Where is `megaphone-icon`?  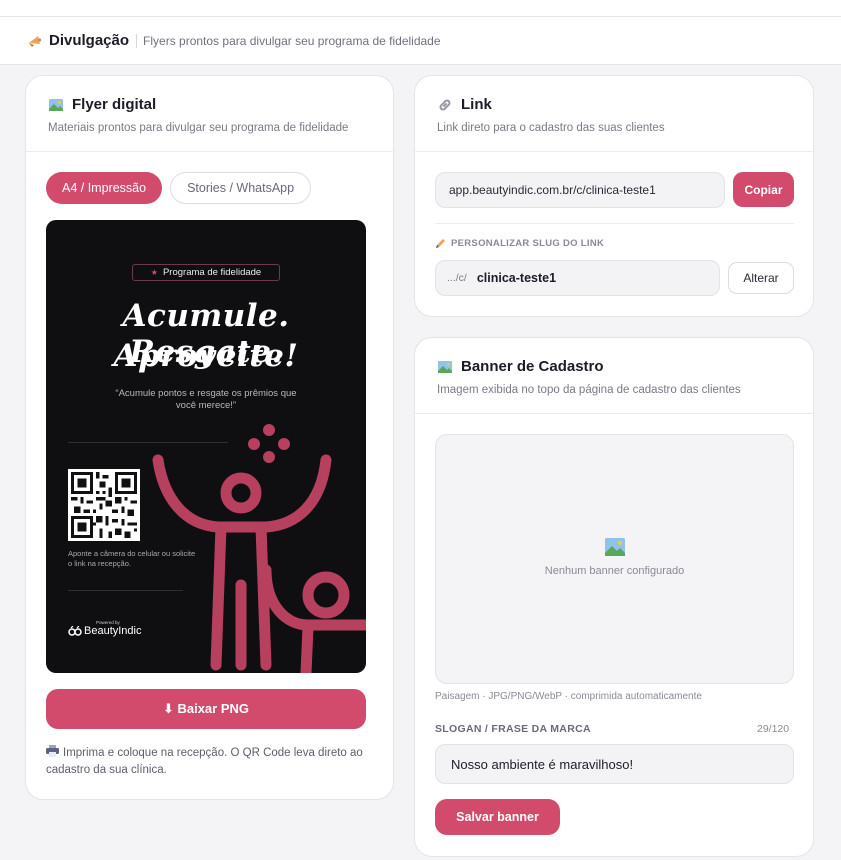
megaphone-icon is located at coordinates (35, 41).